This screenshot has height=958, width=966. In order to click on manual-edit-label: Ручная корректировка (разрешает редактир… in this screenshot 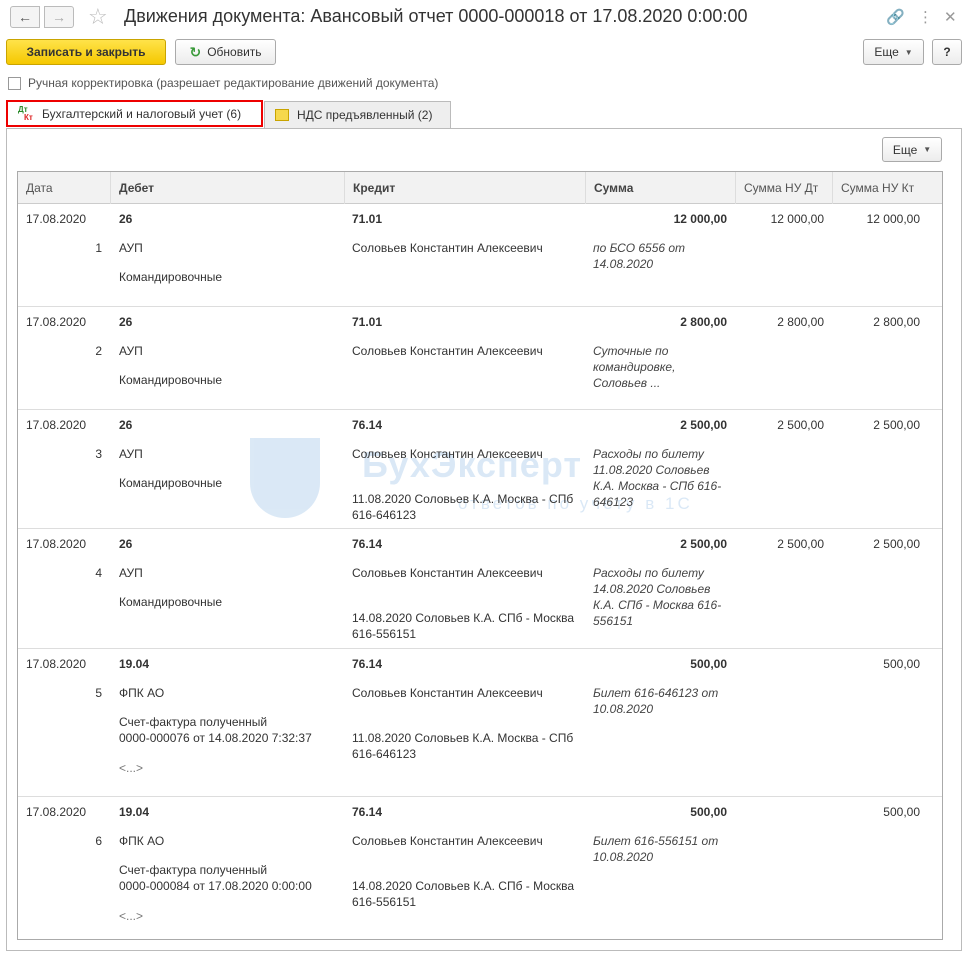, I will do `click(233, 83)`.